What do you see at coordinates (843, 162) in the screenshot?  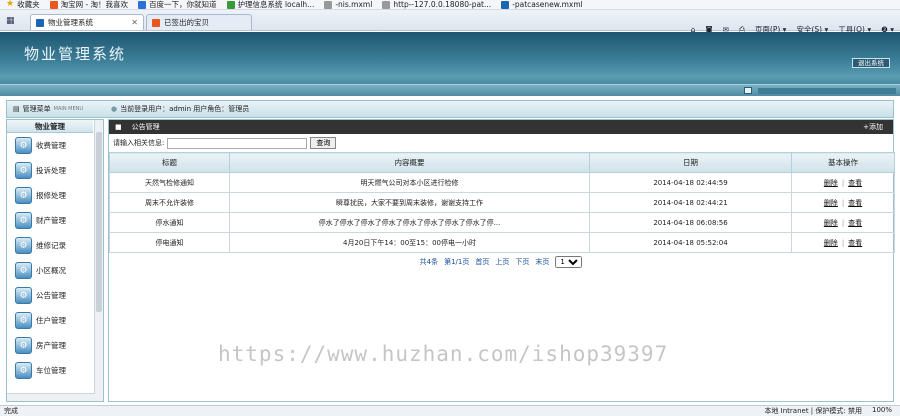 I see `column-header-actions: 基本操作` at bounding box center [843, 162].